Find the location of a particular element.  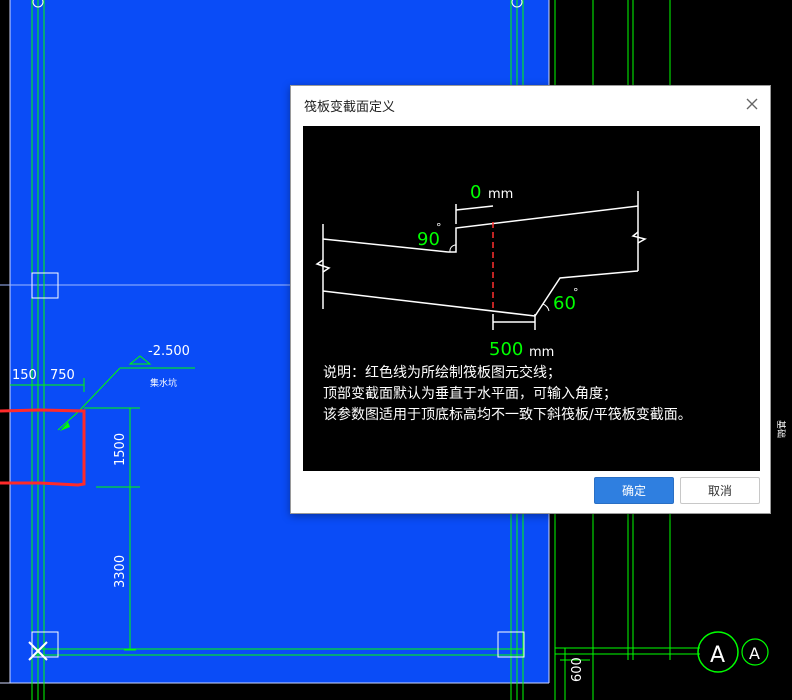

elevation-label: -2.500 is located at coordinates (169, 351).